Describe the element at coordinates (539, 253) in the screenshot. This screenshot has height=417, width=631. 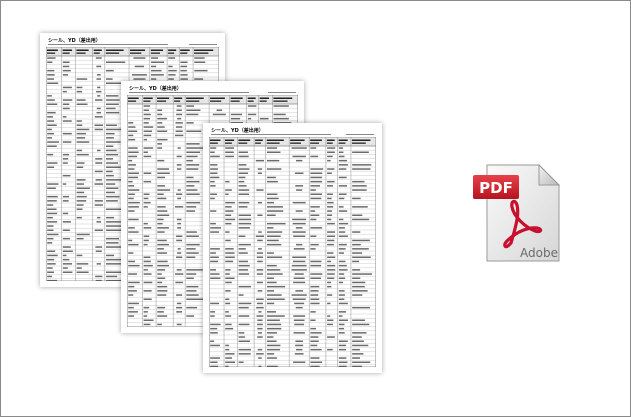
I see `adobe-brand-text: Adobe` at that location.